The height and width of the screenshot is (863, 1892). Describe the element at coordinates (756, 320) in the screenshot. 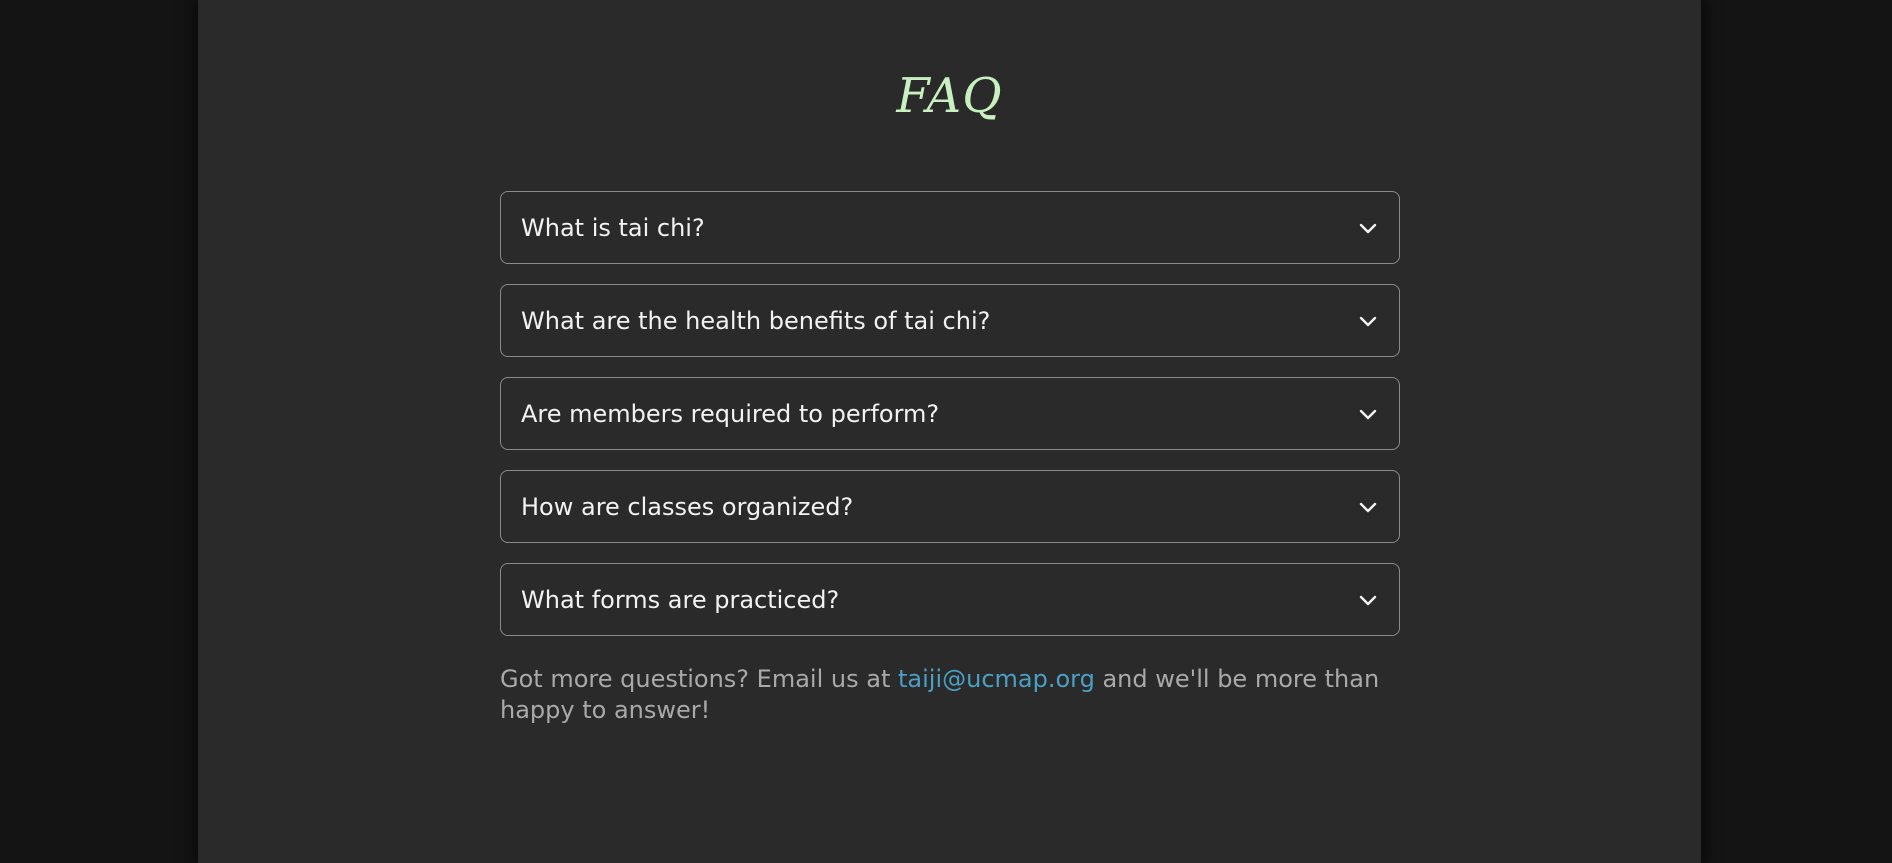

I see `faq-question: What are the health benefits of tai chi?` at that location.